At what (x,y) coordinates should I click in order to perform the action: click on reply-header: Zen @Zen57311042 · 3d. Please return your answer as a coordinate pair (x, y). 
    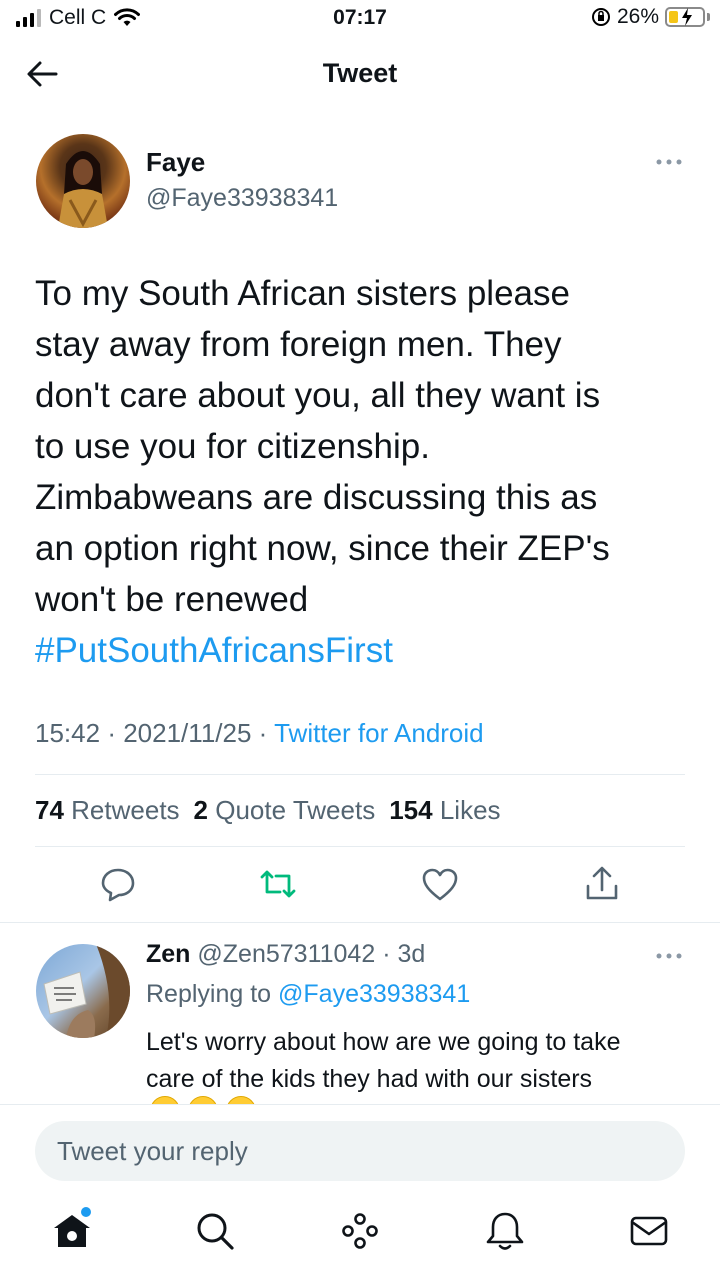
    Looking at the image, I should click on (285, 954).